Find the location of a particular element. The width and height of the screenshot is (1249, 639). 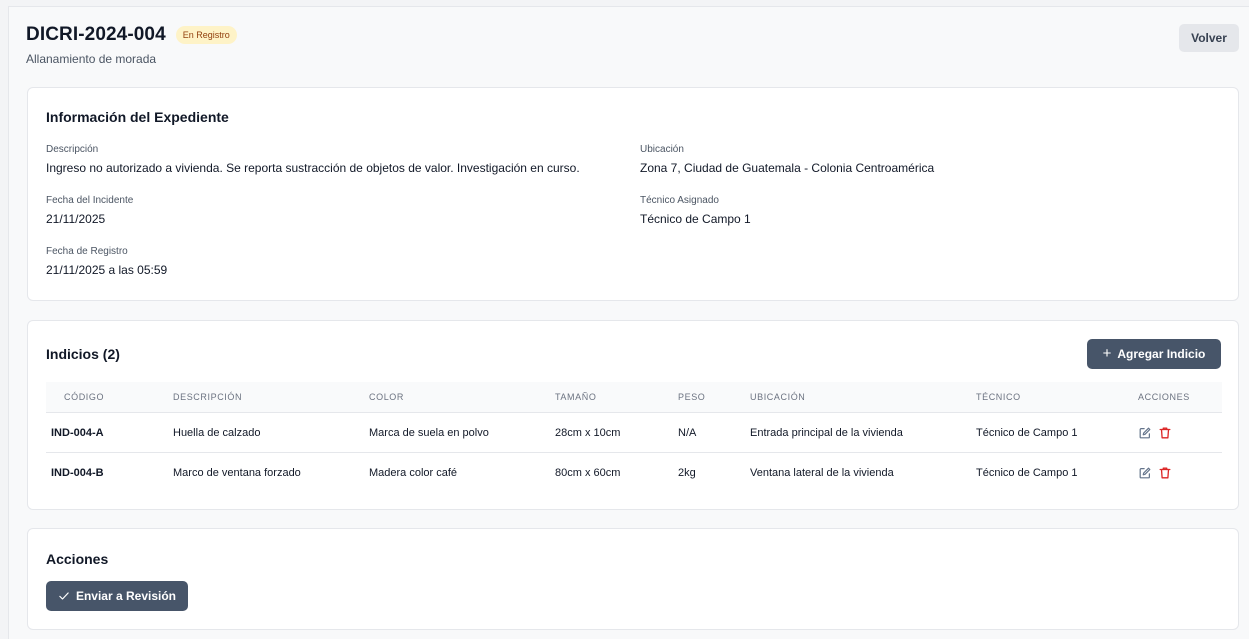

cell-codigo: IND-004-B is located at coordinates (100, 472).